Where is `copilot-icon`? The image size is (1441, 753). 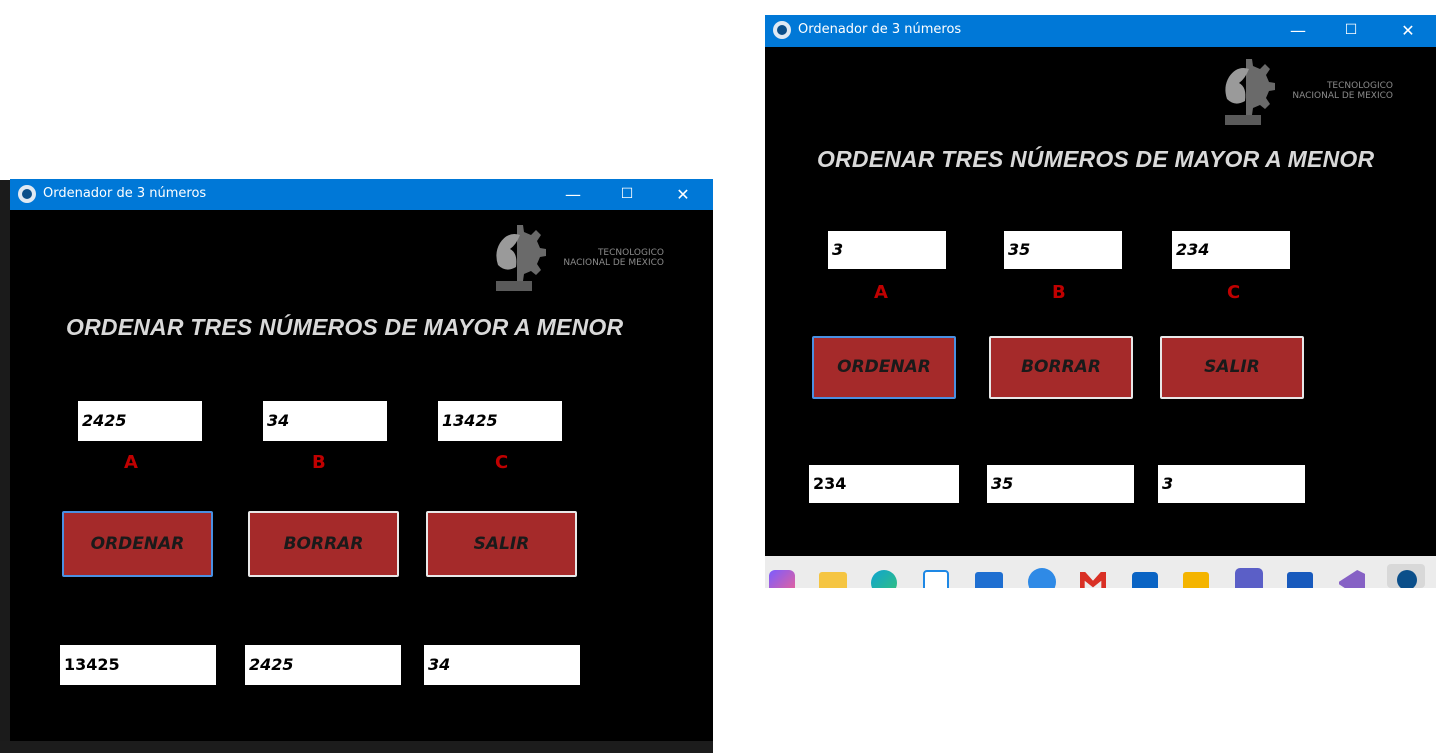 copilot-icon is located at coordinates (782, 579).